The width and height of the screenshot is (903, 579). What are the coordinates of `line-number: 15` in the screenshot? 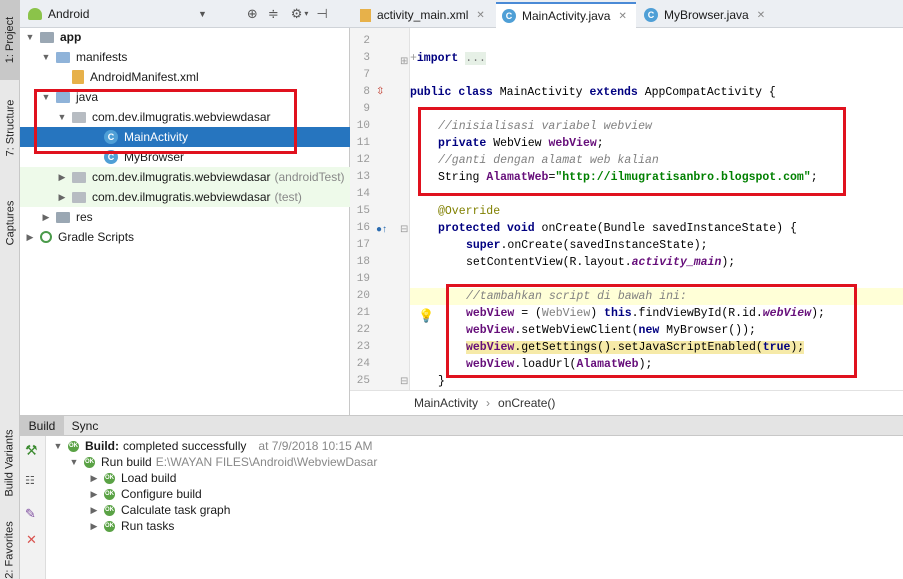 It's located at (363, 211).